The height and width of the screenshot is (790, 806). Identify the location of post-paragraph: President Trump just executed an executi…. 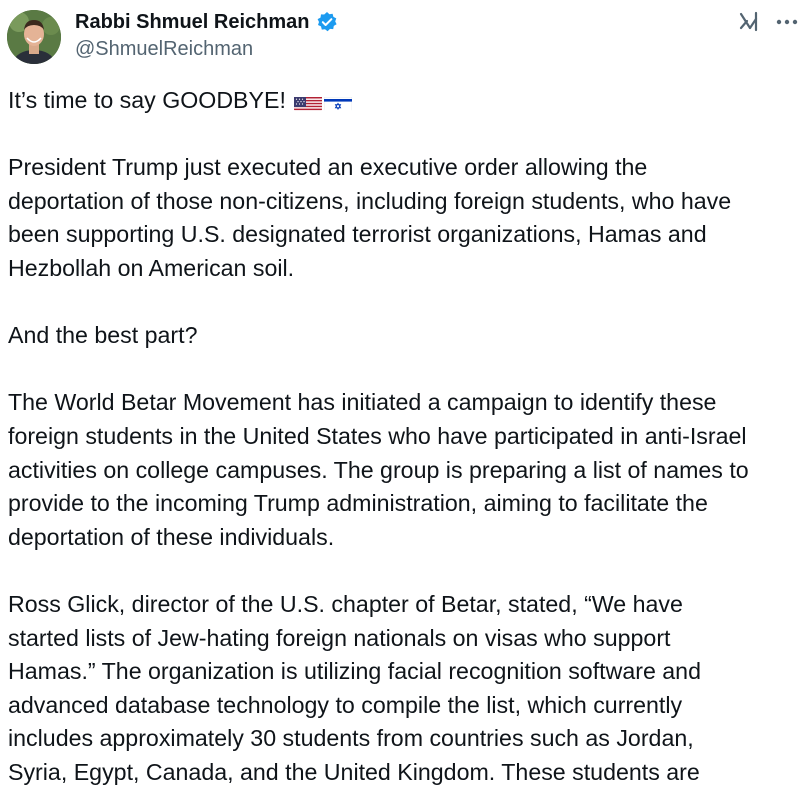
(370, 217).